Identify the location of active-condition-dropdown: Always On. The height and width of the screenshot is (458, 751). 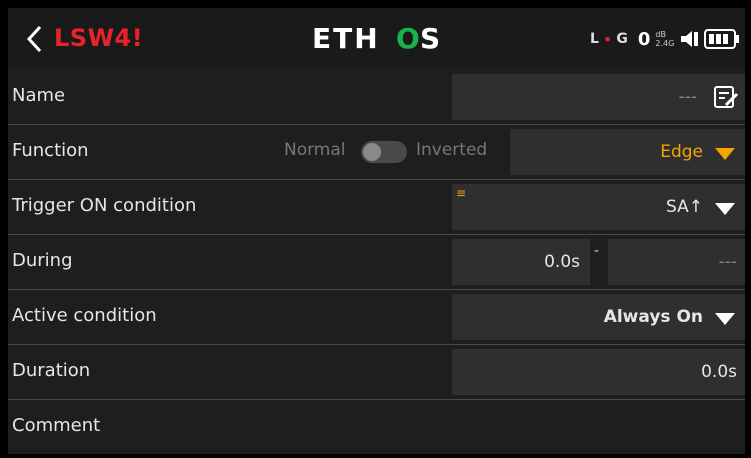
(598, 317).